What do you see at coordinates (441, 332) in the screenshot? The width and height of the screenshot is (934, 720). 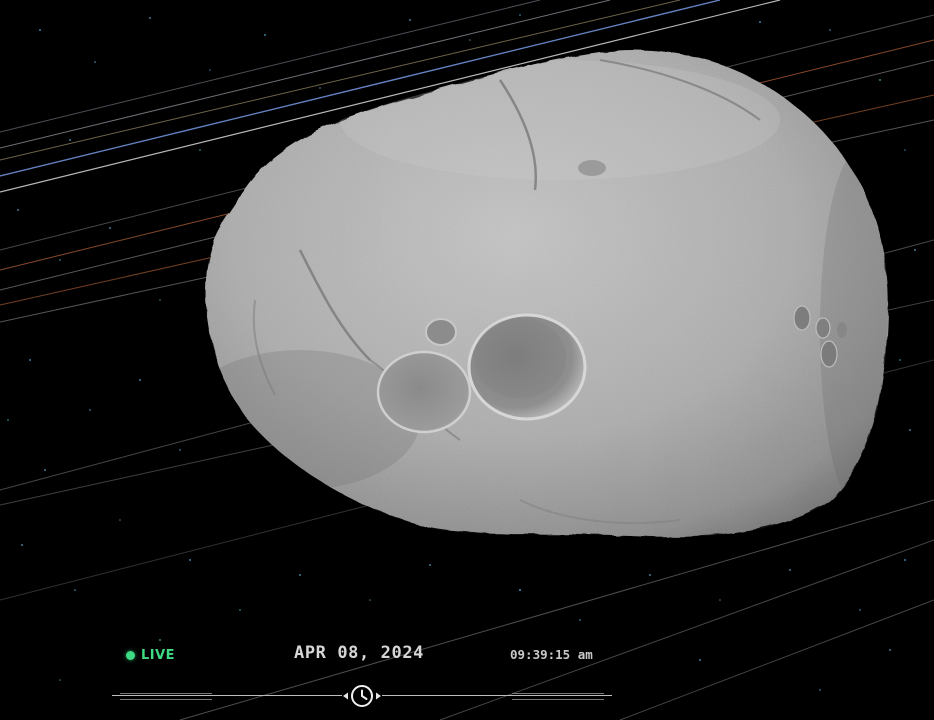 I see `crater-small` at bounding box center [441, 332].